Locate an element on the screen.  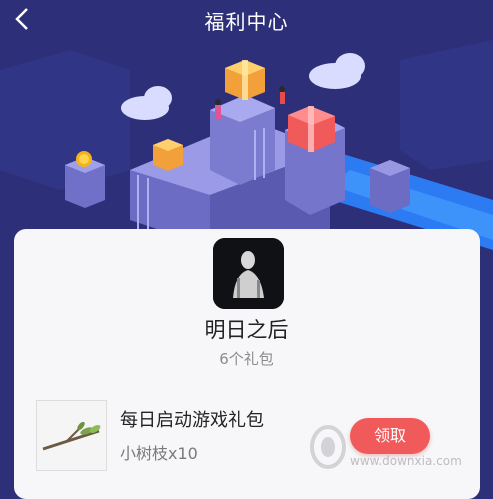
gift-description: 小树枝x10 is located at coordinates (159, 453).